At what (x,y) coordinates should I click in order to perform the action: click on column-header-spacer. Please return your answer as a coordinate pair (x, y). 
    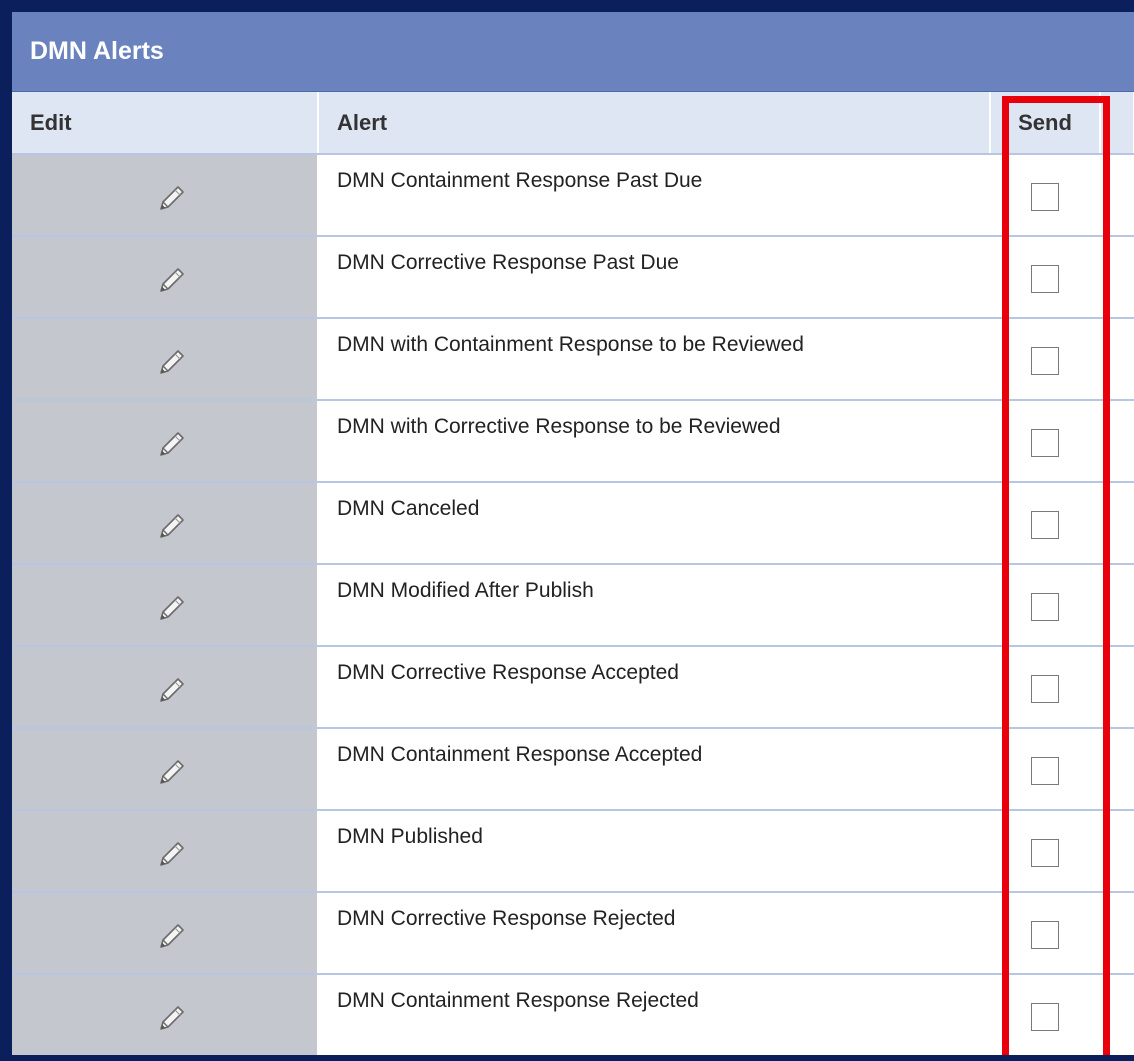
    Looking at the image, I should click on (1117, 123).